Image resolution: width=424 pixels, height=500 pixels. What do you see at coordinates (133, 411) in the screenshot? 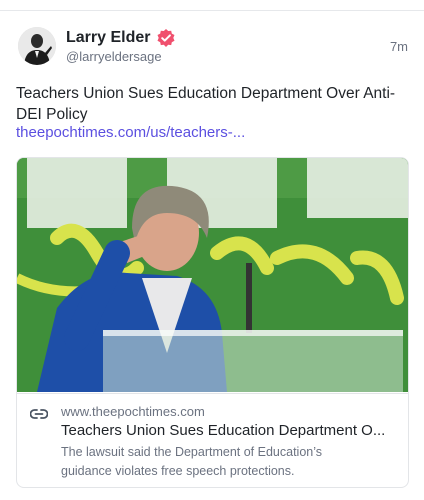
I see `card-domain: www.theepochtimes.com` at bounding box center [133, 411].